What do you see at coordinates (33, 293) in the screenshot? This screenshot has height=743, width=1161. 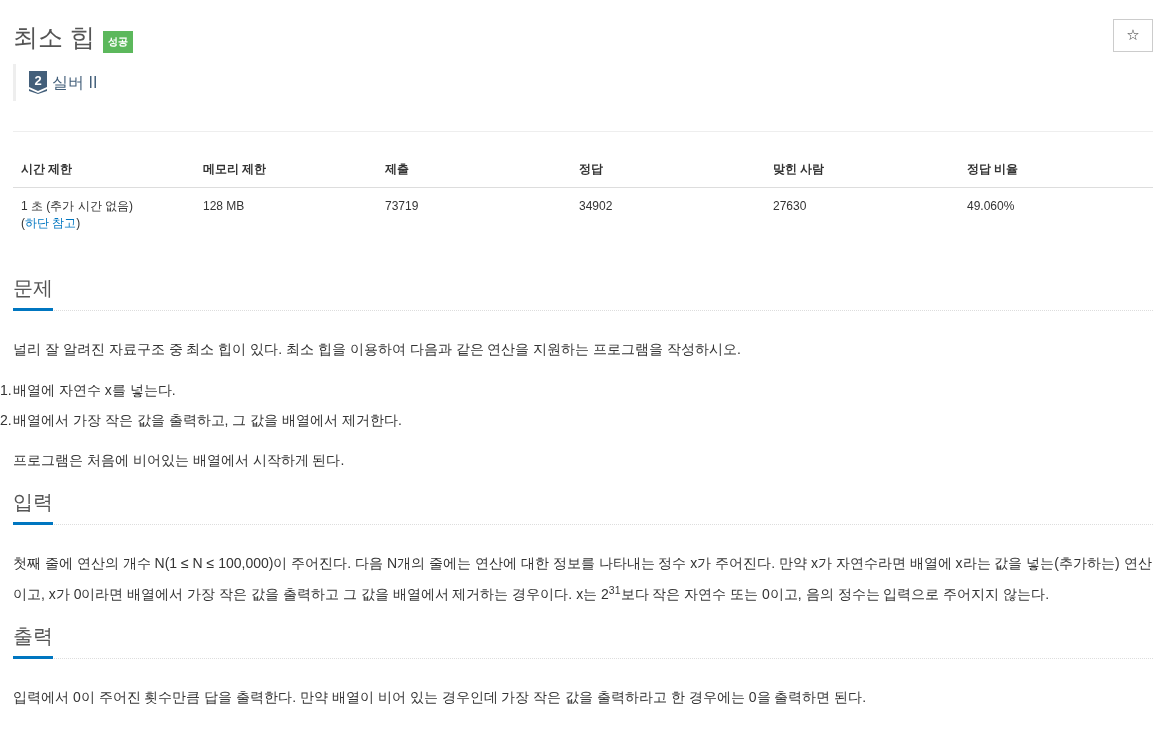 I see `section-heading: 문제` at bounding box center [33, 293].